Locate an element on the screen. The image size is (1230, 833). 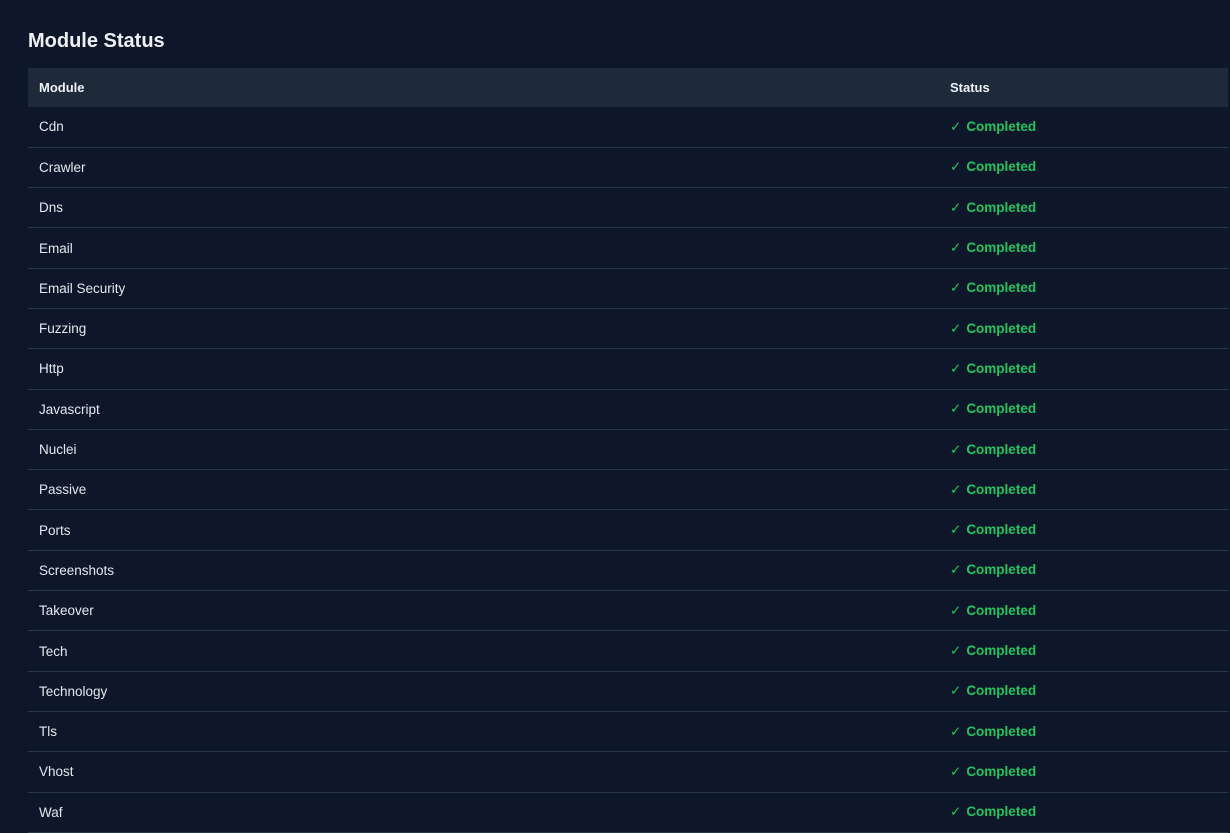
module-name: Passive is located at coordinates (63, 490).